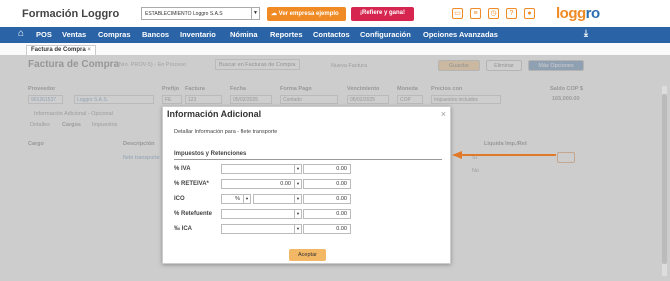 The image size is (670, 281). What do you see at coordinates (179, 199) in the screenshot?
I see `ico-label: ICO` at bounding box center [179, 199].